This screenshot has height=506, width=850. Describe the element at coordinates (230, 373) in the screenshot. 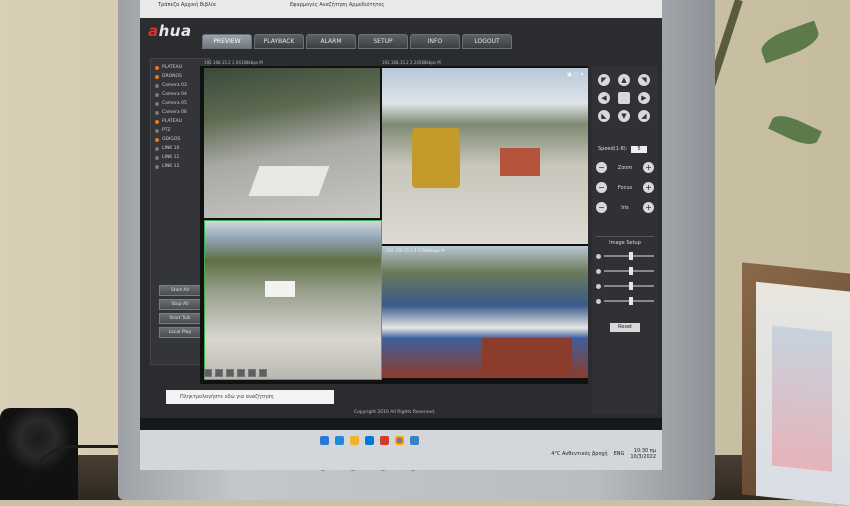

I see `layout-9-icon` at that location.